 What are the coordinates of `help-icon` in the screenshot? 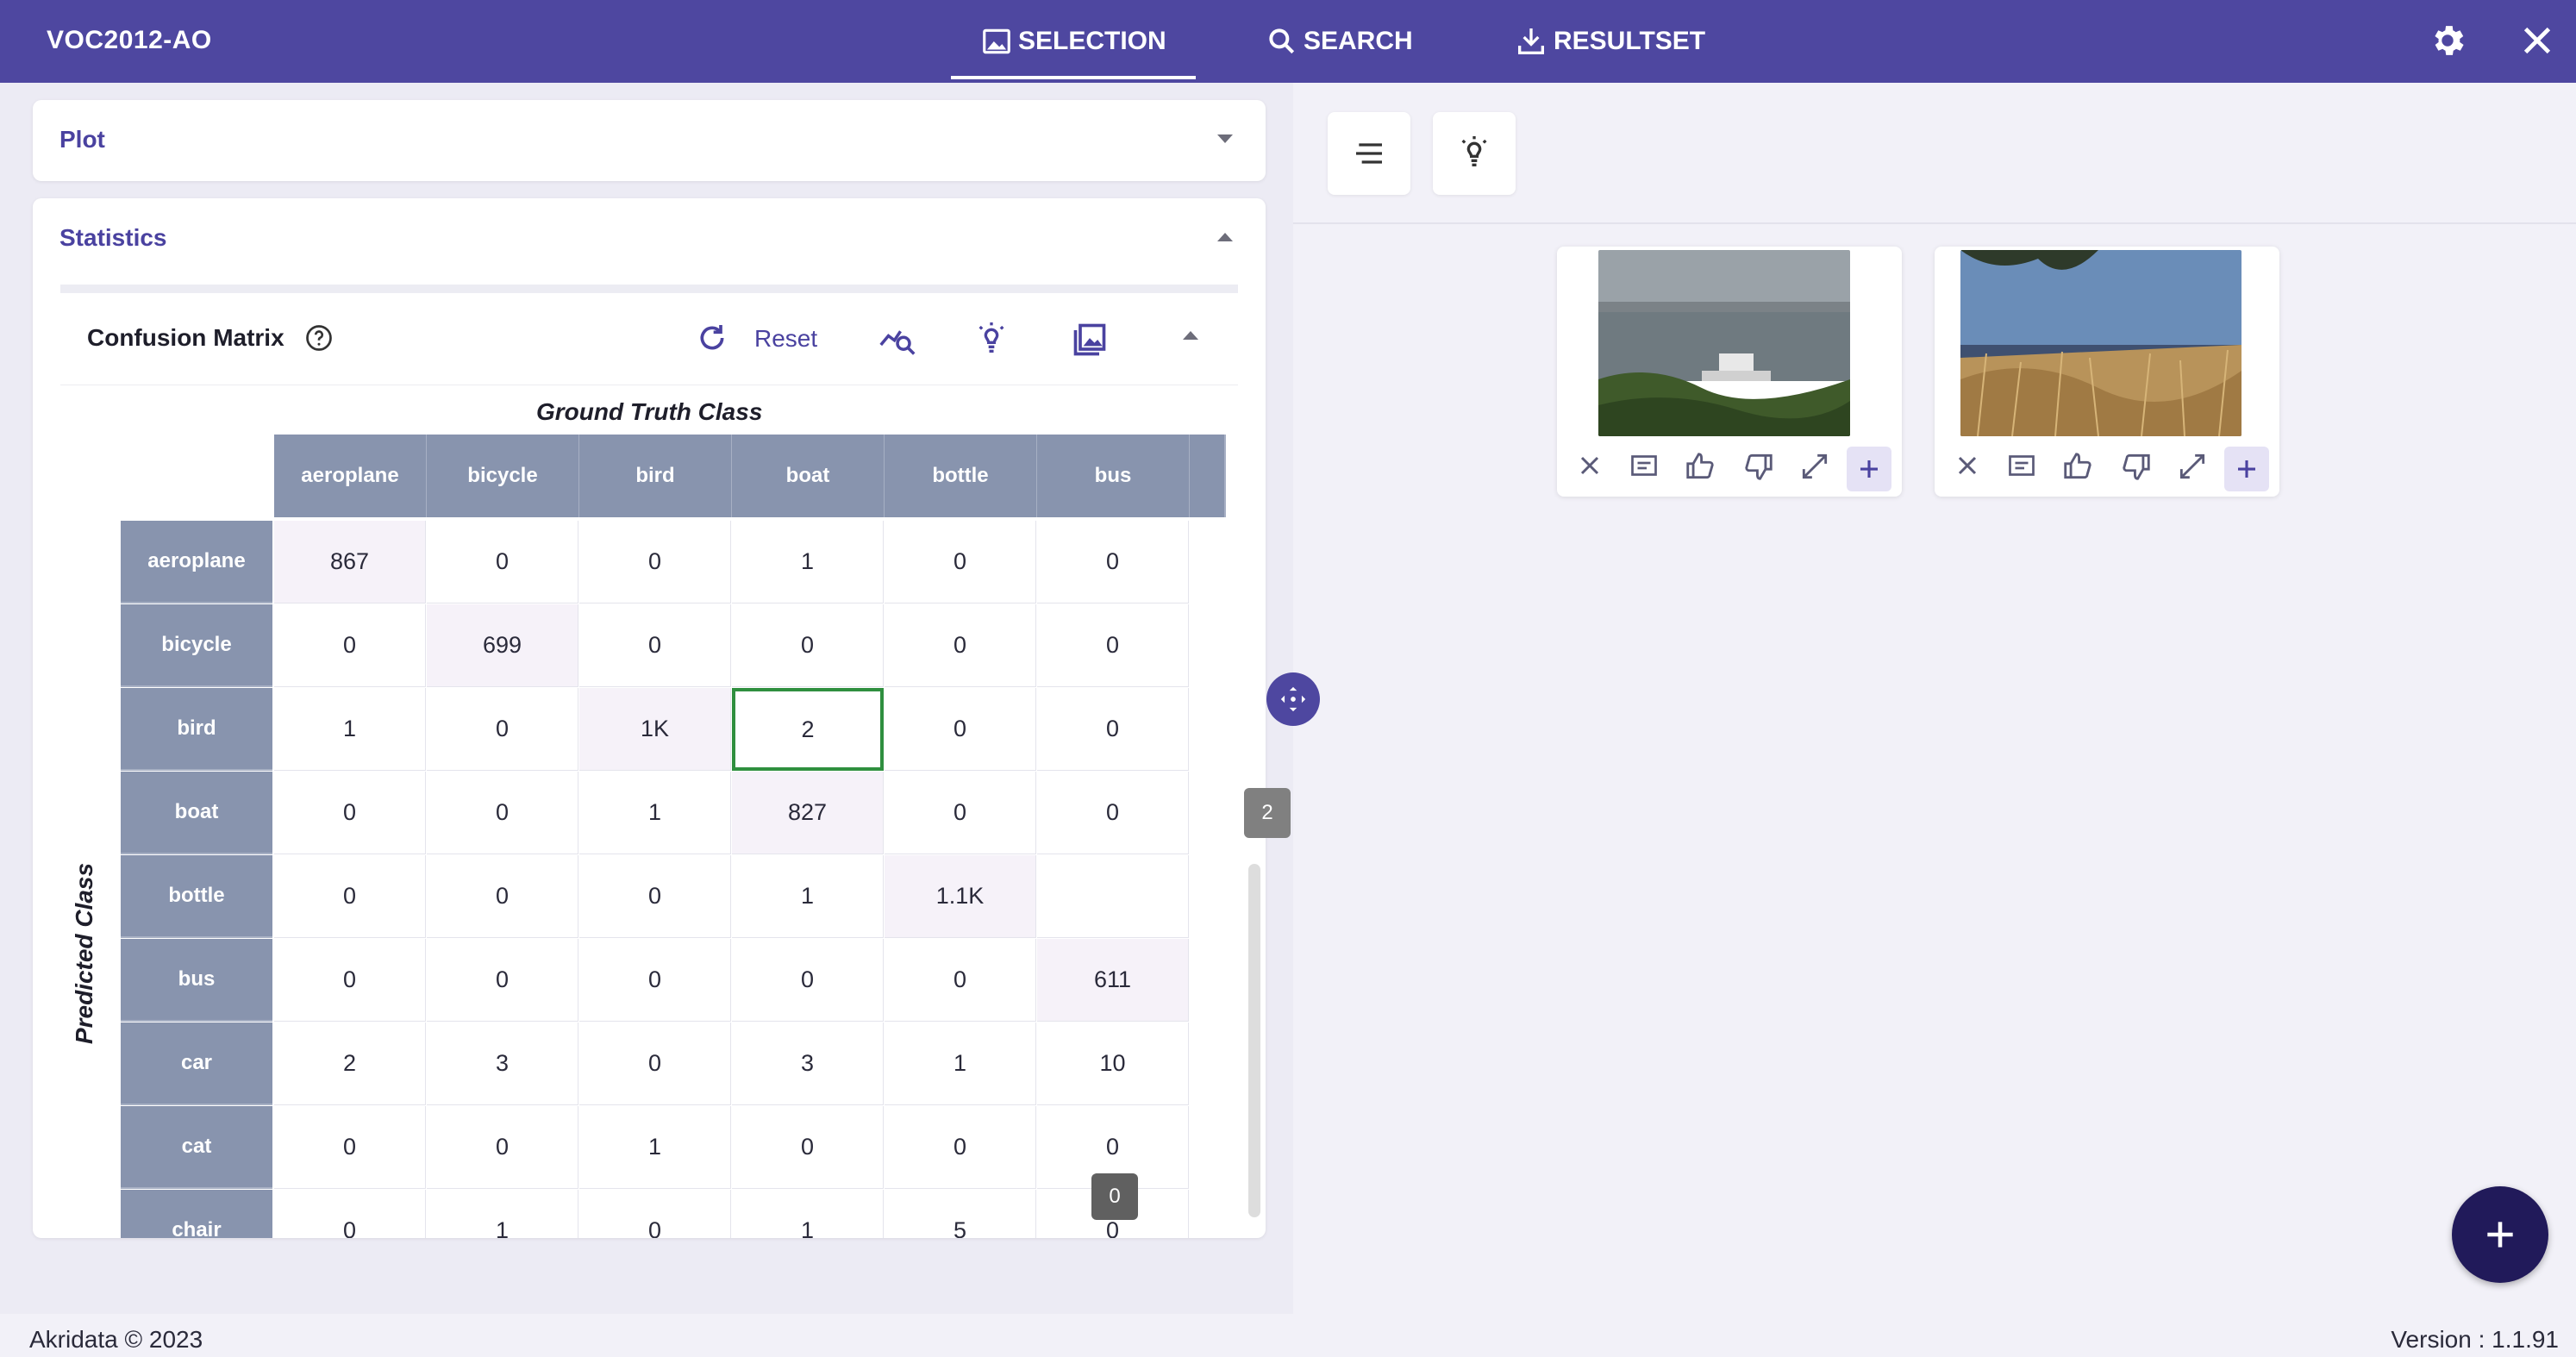 It's located at (319, 337).